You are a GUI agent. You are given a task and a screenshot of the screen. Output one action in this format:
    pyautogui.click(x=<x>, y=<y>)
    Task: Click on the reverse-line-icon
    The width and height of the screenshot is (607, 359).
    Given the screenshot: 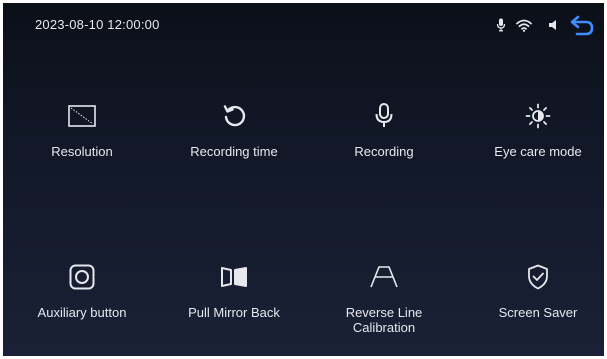 What is the action you would take?
    pyautogui.click(x=384, y=277)
    